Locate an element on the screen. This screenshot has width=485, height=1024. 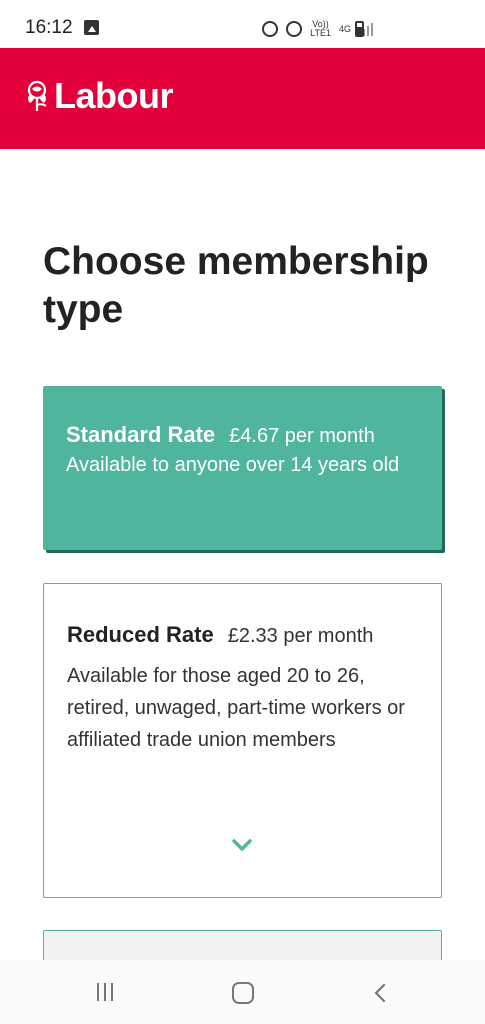
network-type: 4G is located at coordinates (344, 28).